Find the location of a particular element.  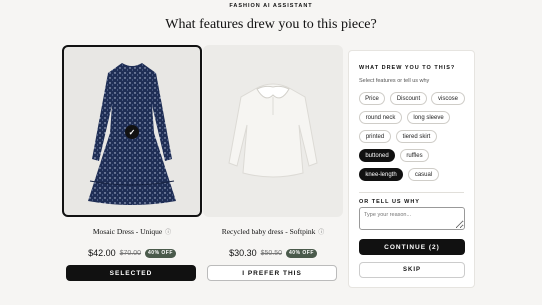

prefer-this-button: I PREFER THIS is located at coordinates (272, 273).